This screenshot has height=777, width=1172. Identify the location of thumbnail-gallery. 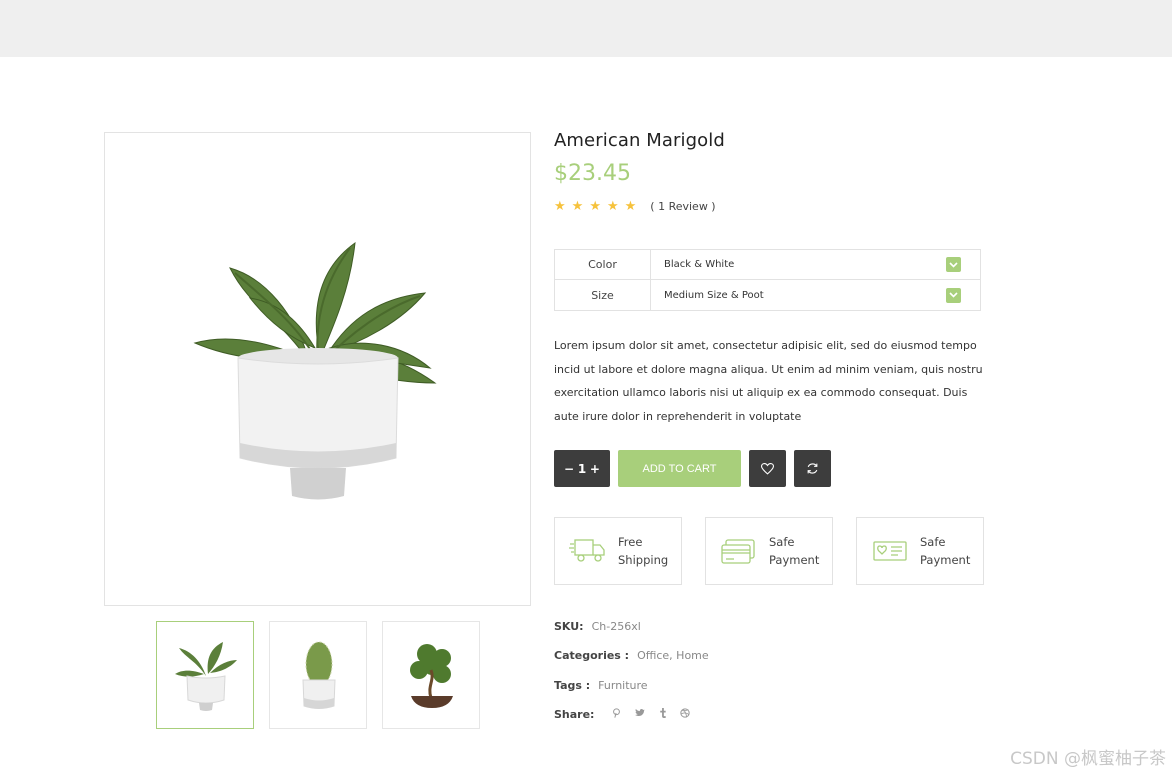
(318, 675).